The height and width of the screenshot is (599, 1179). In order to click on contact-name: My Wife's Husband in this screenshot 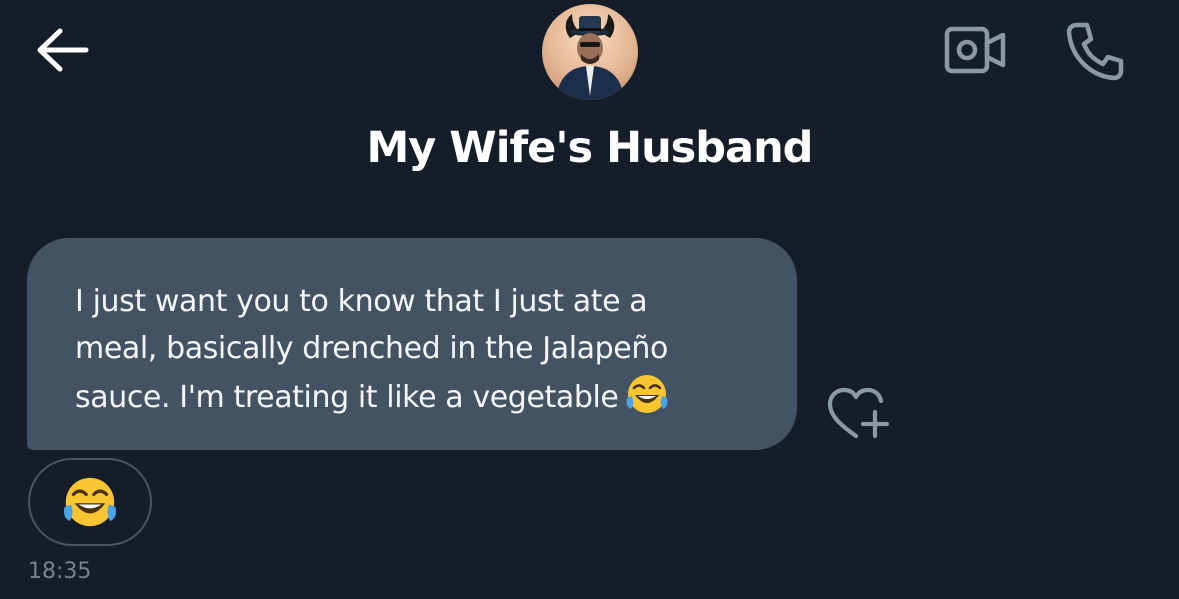, I will do `click(589, 148)`.